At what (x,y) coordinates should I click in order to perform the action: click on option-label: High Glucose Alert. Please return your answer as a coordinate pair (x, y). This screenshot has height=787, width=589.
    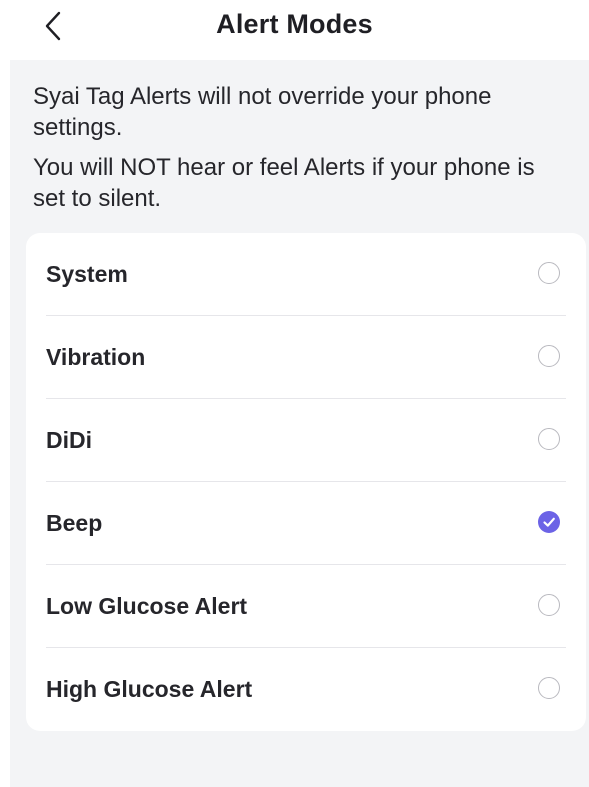
    Looking at the image, I should click on (149, 689).